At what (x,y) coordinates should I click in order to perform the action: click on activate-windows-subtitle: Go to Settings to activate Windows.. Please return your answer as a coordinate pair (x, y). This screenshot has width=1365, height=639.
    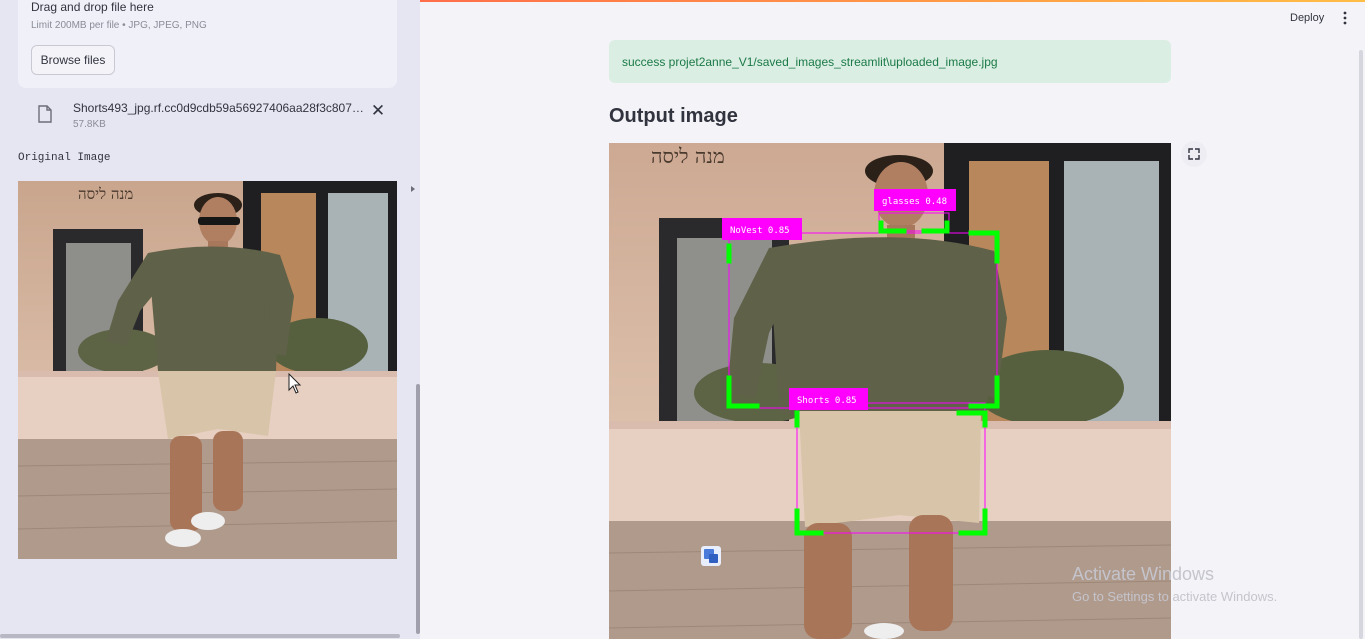
    Looking at the image, I should click on (1175, 596).